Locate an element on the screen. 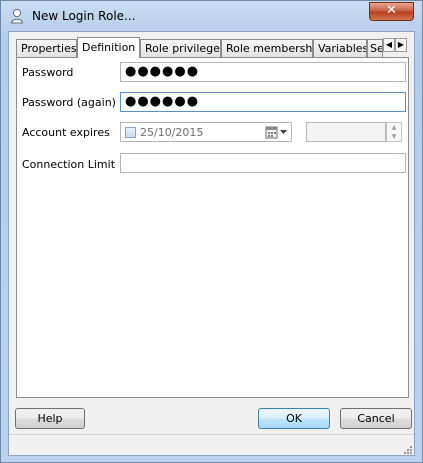 This screenshot has width=423, height=463. tab-security: Se is located at coordinates (375, 48).